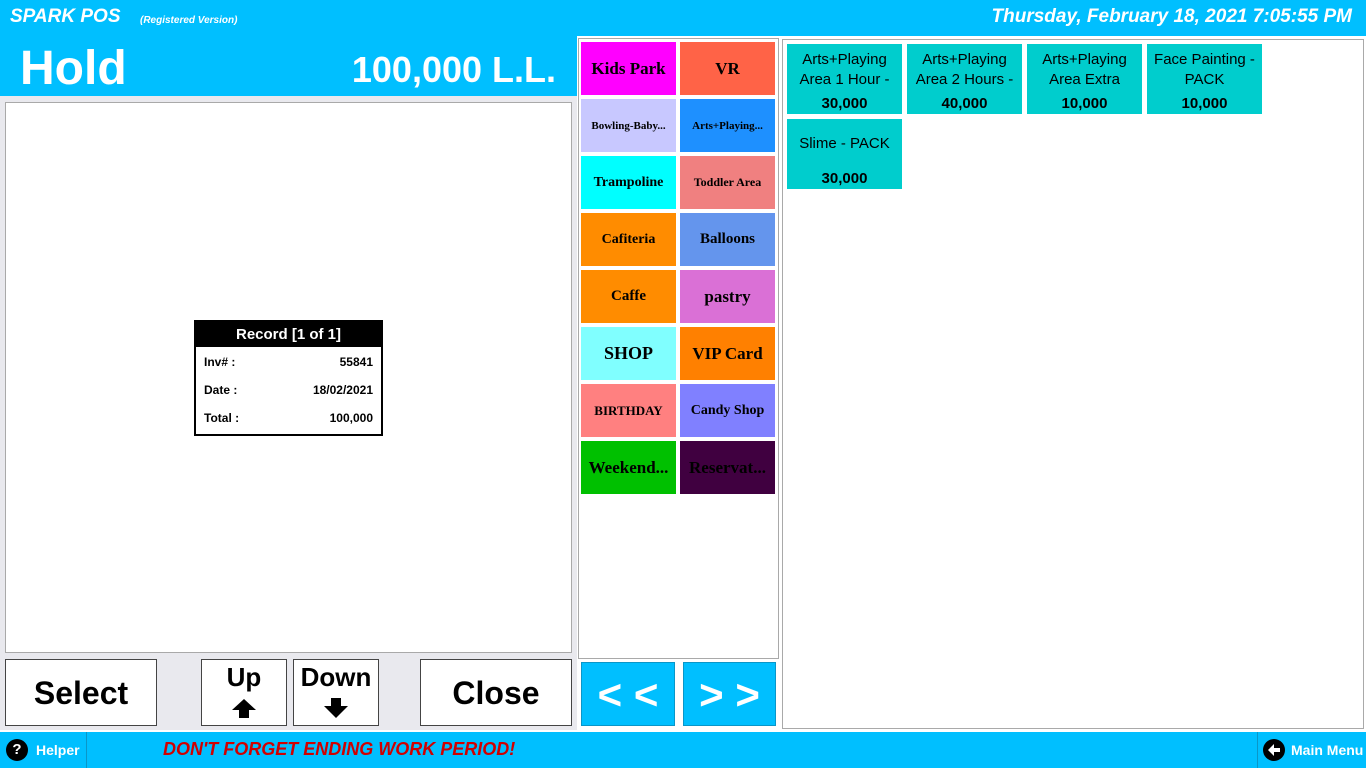  What do you see at coordinates (727, 182) in the screenshot?
I see `category-tile: Toddler Area` at bounding box center [727, 182].